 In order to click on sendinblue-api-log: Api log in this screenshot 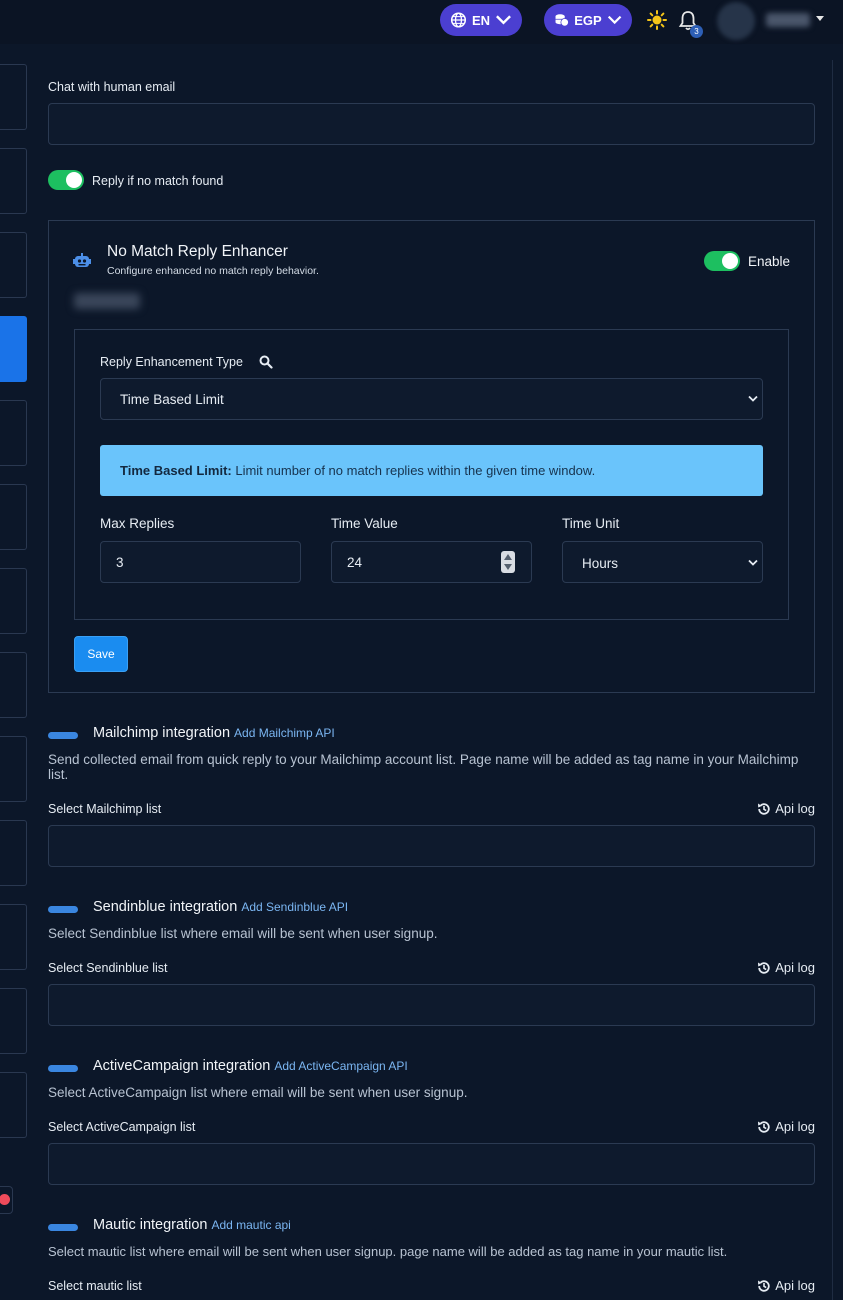, I will do `click(786, 967)`.